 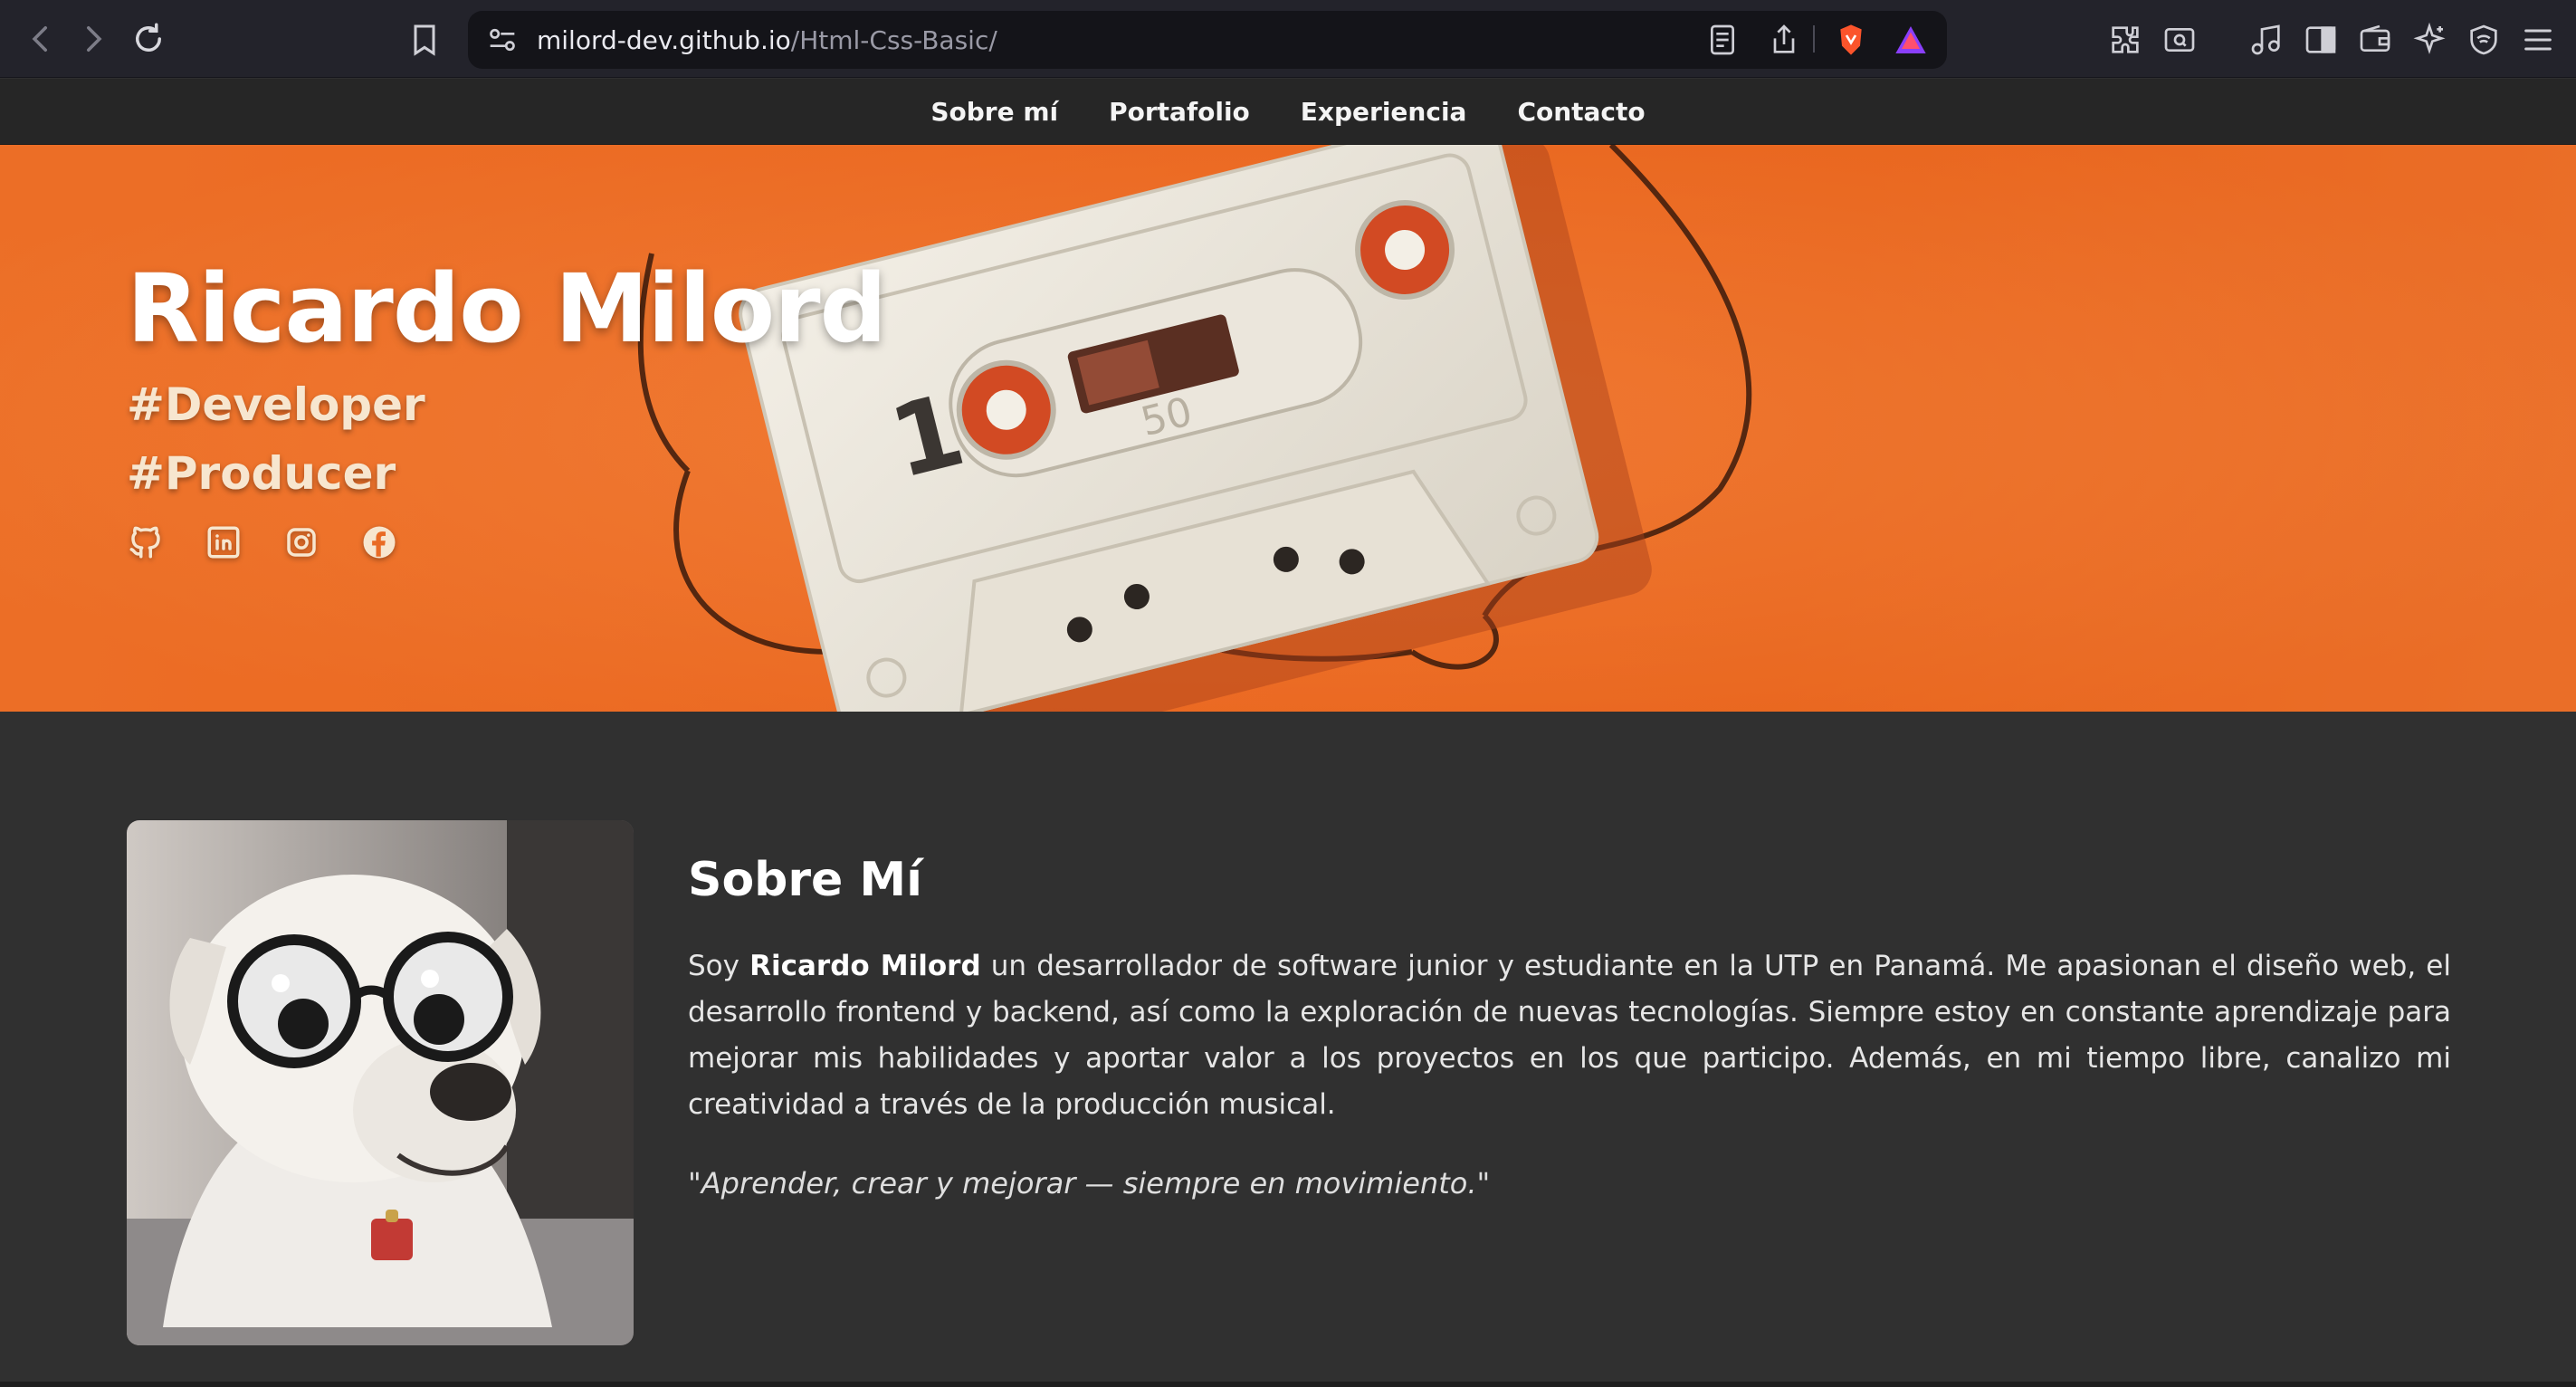 I want to click on bookmark-icon, so click(x=424, y=40).